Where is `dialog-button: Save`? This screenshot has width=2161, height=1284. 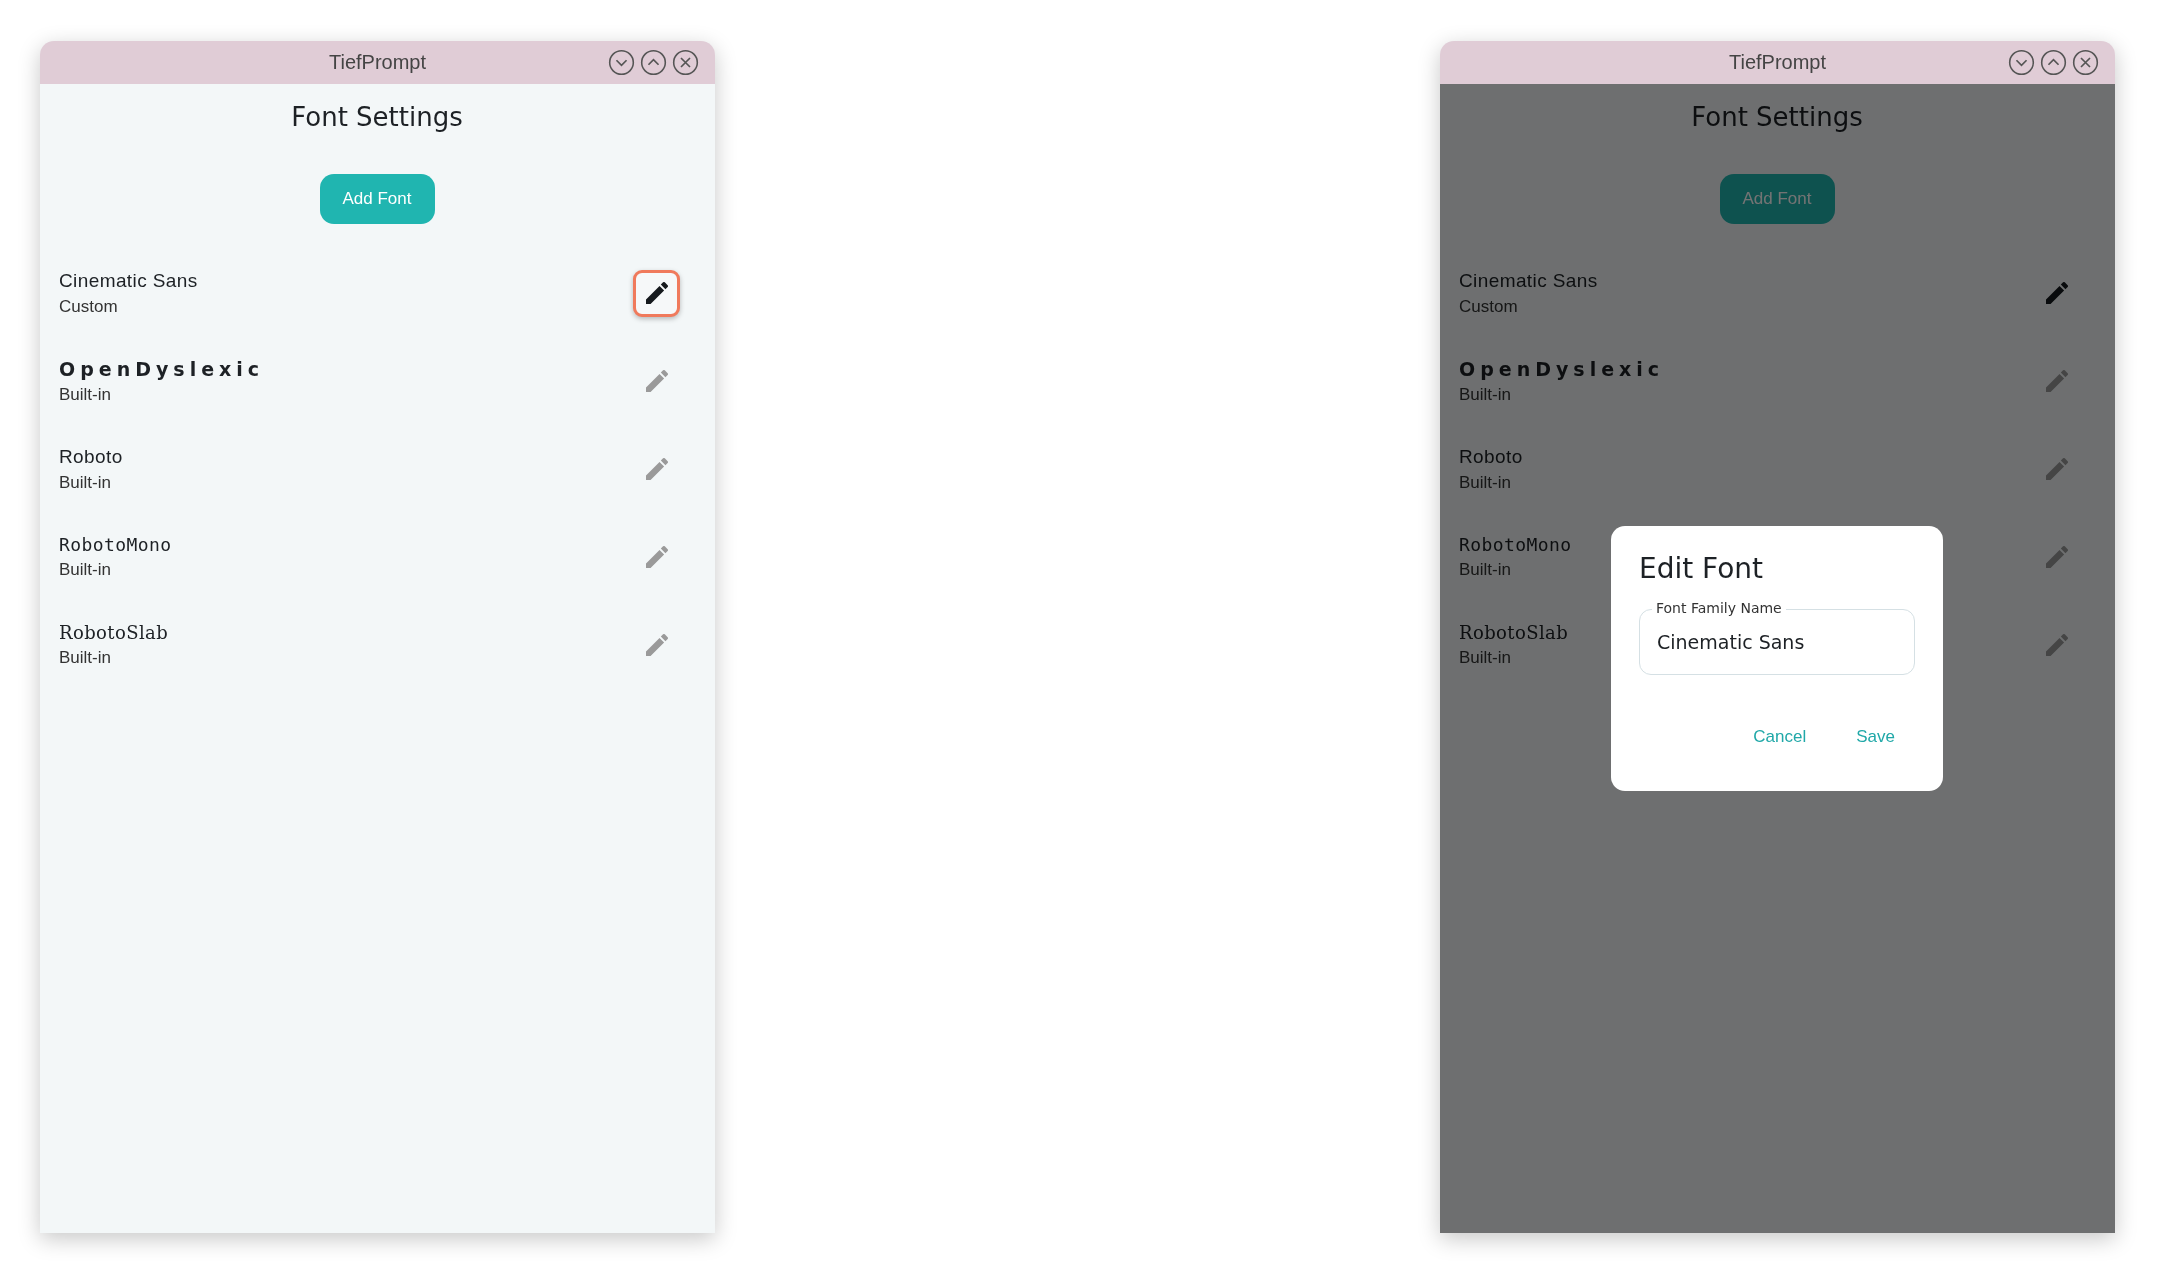 dialog-button: Save is located at coordinates (1875, 737).